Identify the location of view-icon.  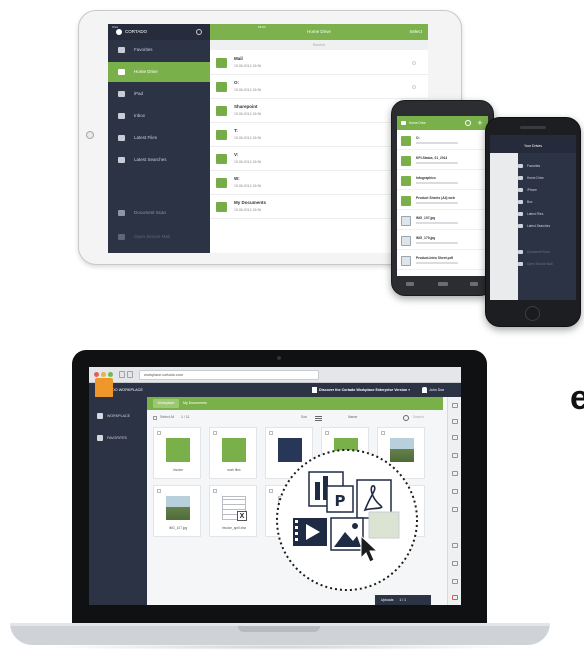
(455, 455).